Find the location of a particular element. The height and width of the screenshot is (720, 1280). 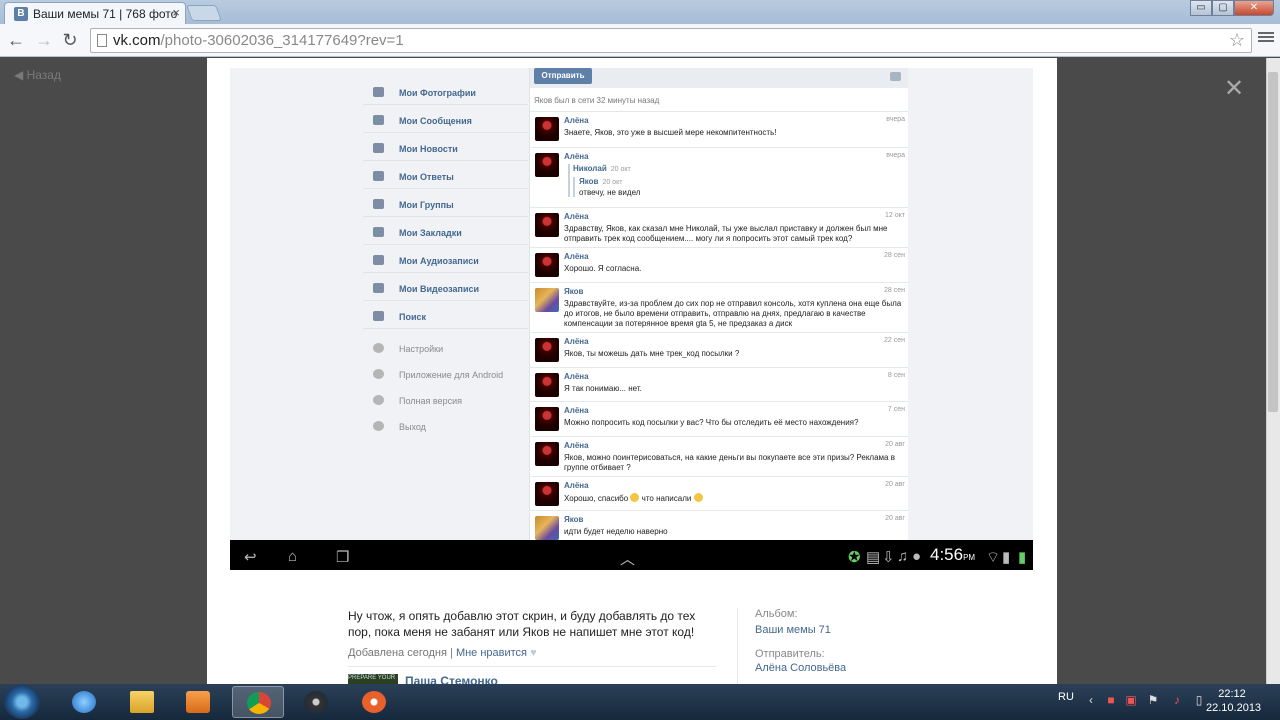

music-note-icon: ♫ is located at coordinates (903, 556).